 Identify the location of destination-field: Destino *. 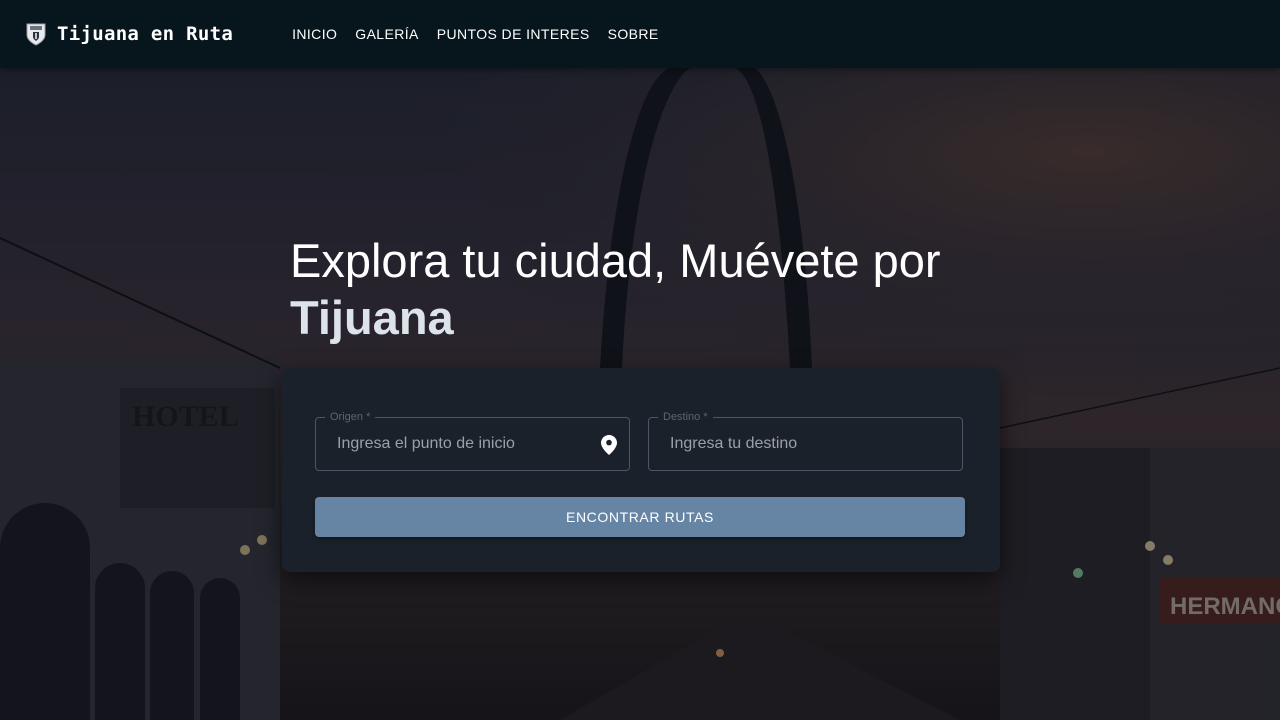
(805, 440).